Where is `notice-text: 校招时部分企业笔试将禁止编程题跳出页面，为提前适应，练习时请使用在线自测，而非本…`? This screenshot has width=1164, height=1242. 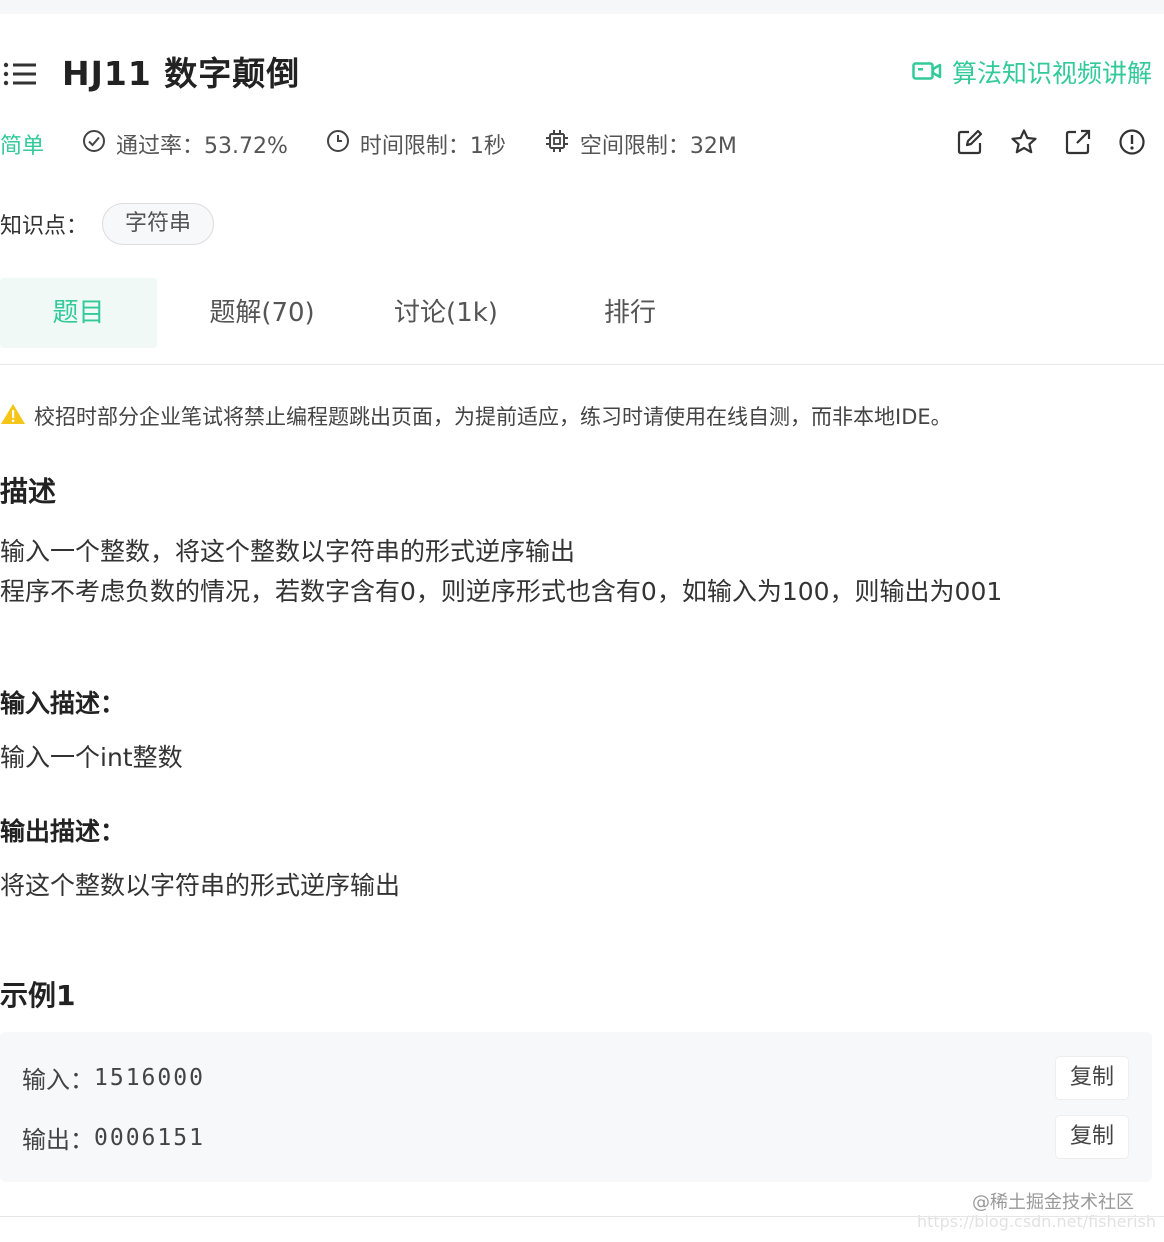
notice-text: 校招时部分企业笔试将禁止编程题跳出页面，为提前适应，练习时请使用在线自测，而非本… is located at coordinates (493, 417).